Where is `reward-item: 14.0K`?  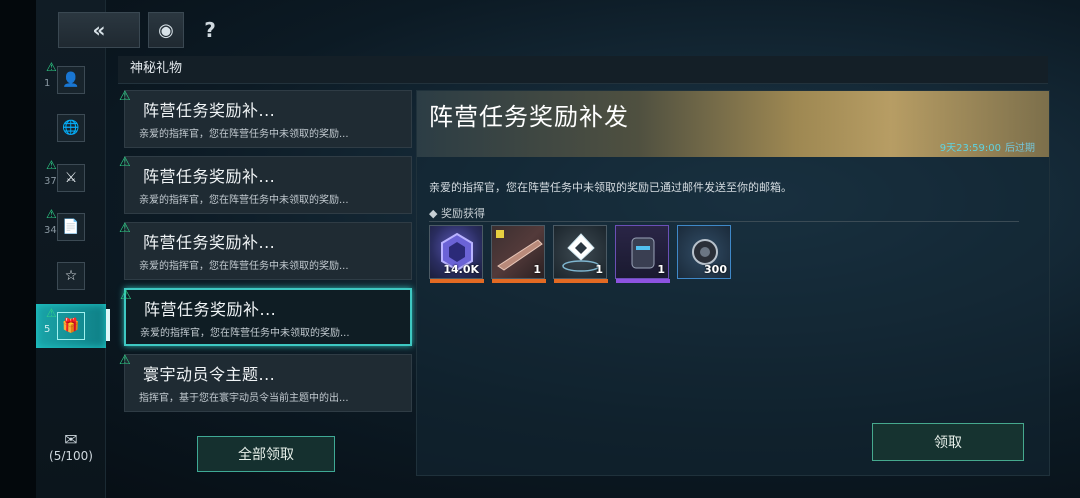 reward-item: 14.0K is located at coordinates (456, 254).